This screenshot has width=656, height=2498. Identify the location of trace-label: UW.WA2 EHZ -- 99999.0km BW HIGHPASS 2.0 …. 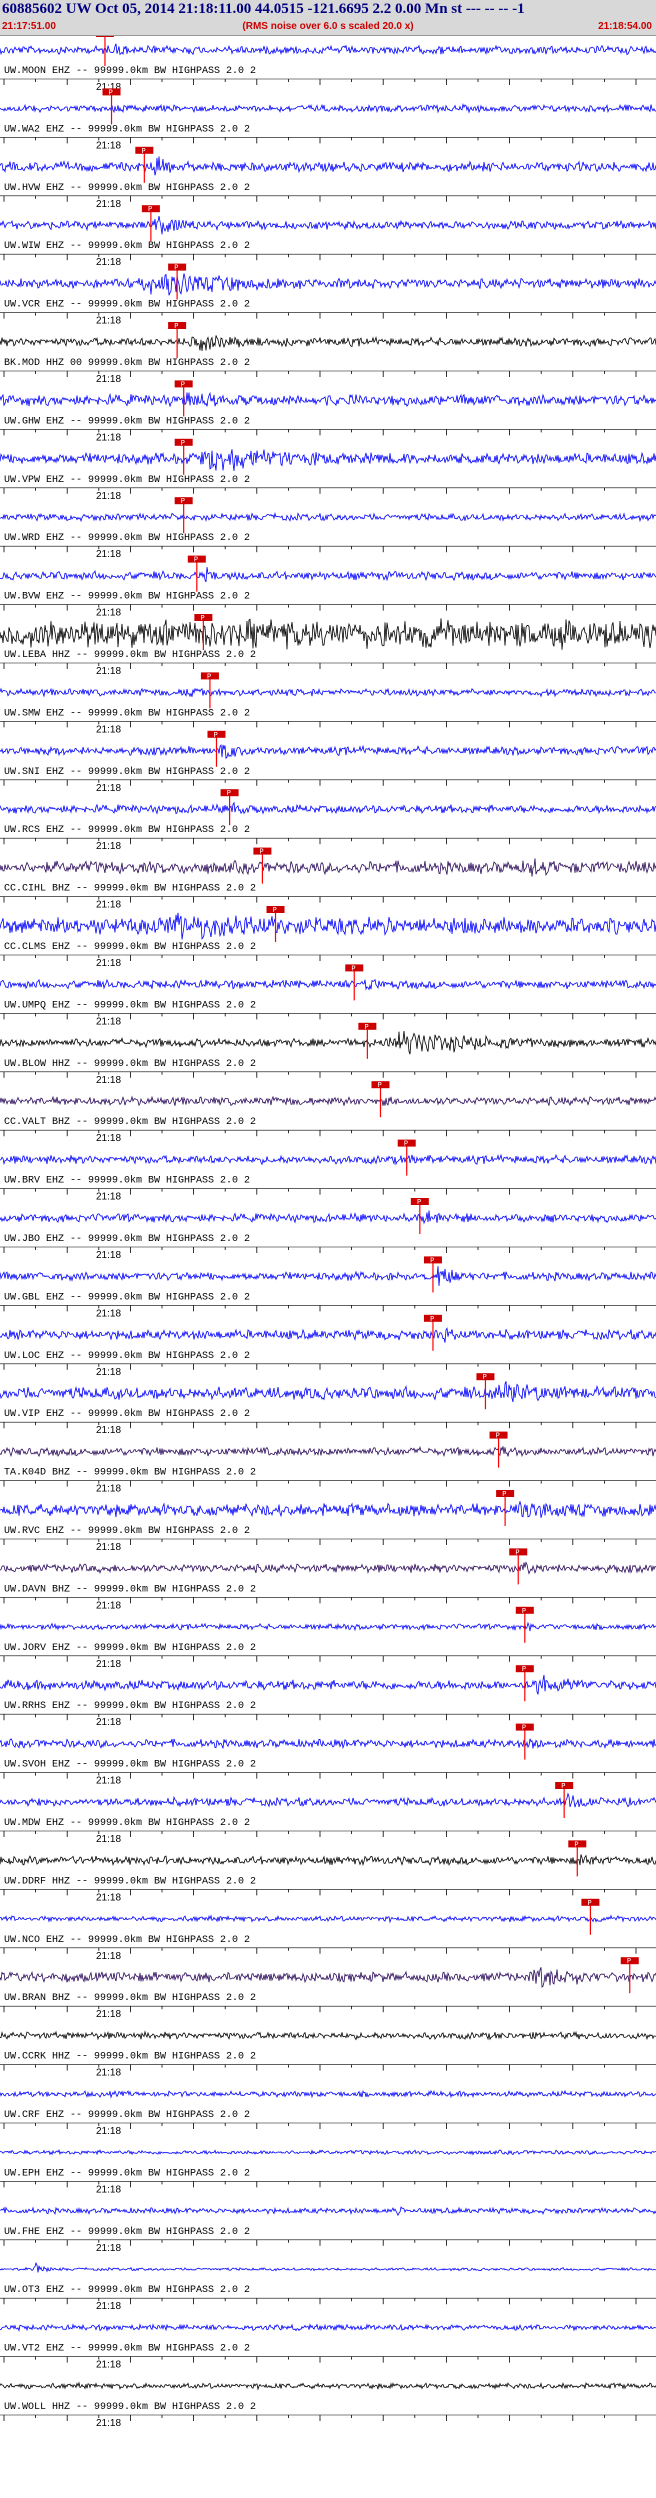
(127, 129).